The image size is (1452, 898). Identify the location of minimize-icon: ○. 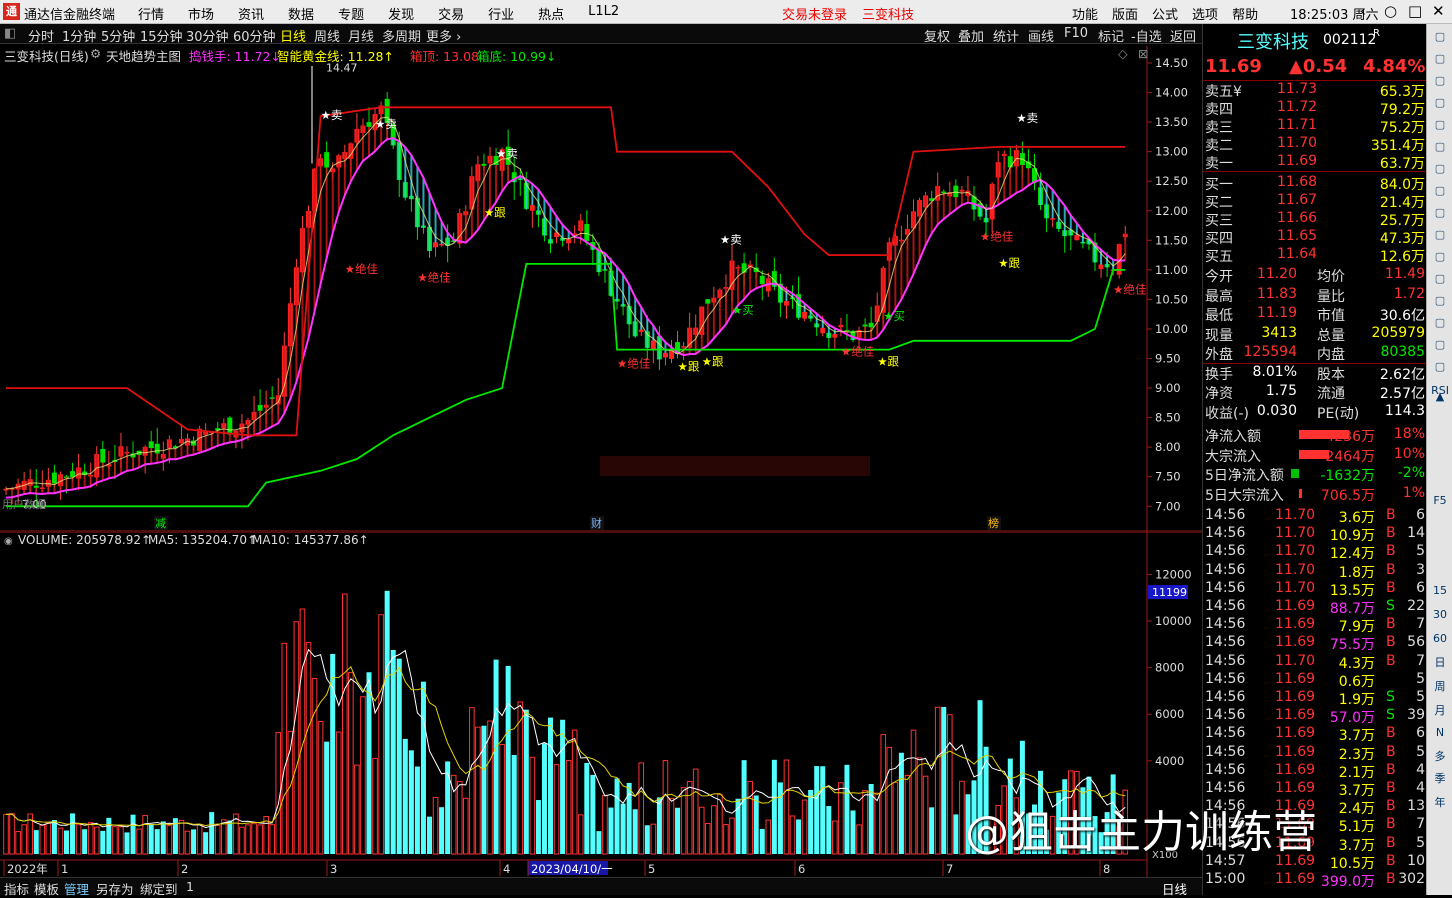
(1390, 11).